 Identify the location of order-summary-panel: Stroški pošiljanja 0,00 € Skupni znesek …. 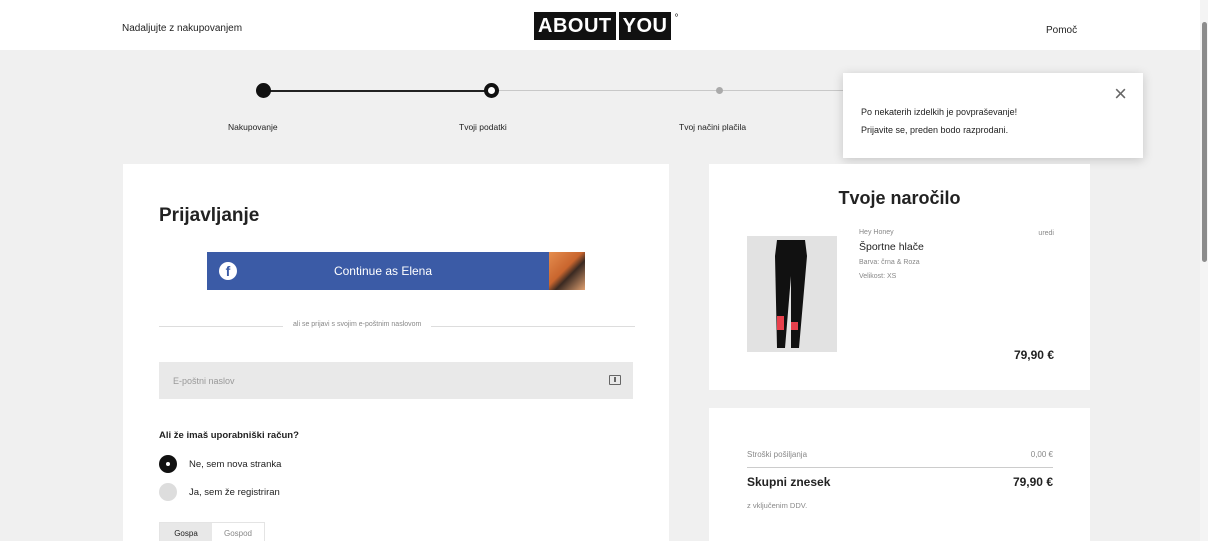
(899, 474).